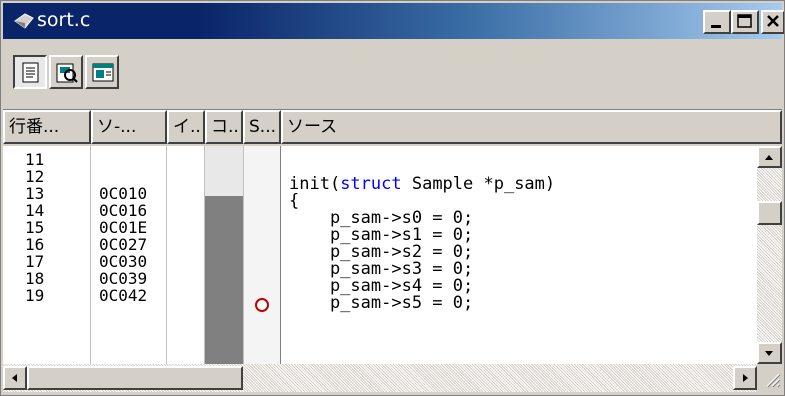 The height and width of the screenshot is (396, 785). I want to click on arrow-up-icon, so click(769, 157).